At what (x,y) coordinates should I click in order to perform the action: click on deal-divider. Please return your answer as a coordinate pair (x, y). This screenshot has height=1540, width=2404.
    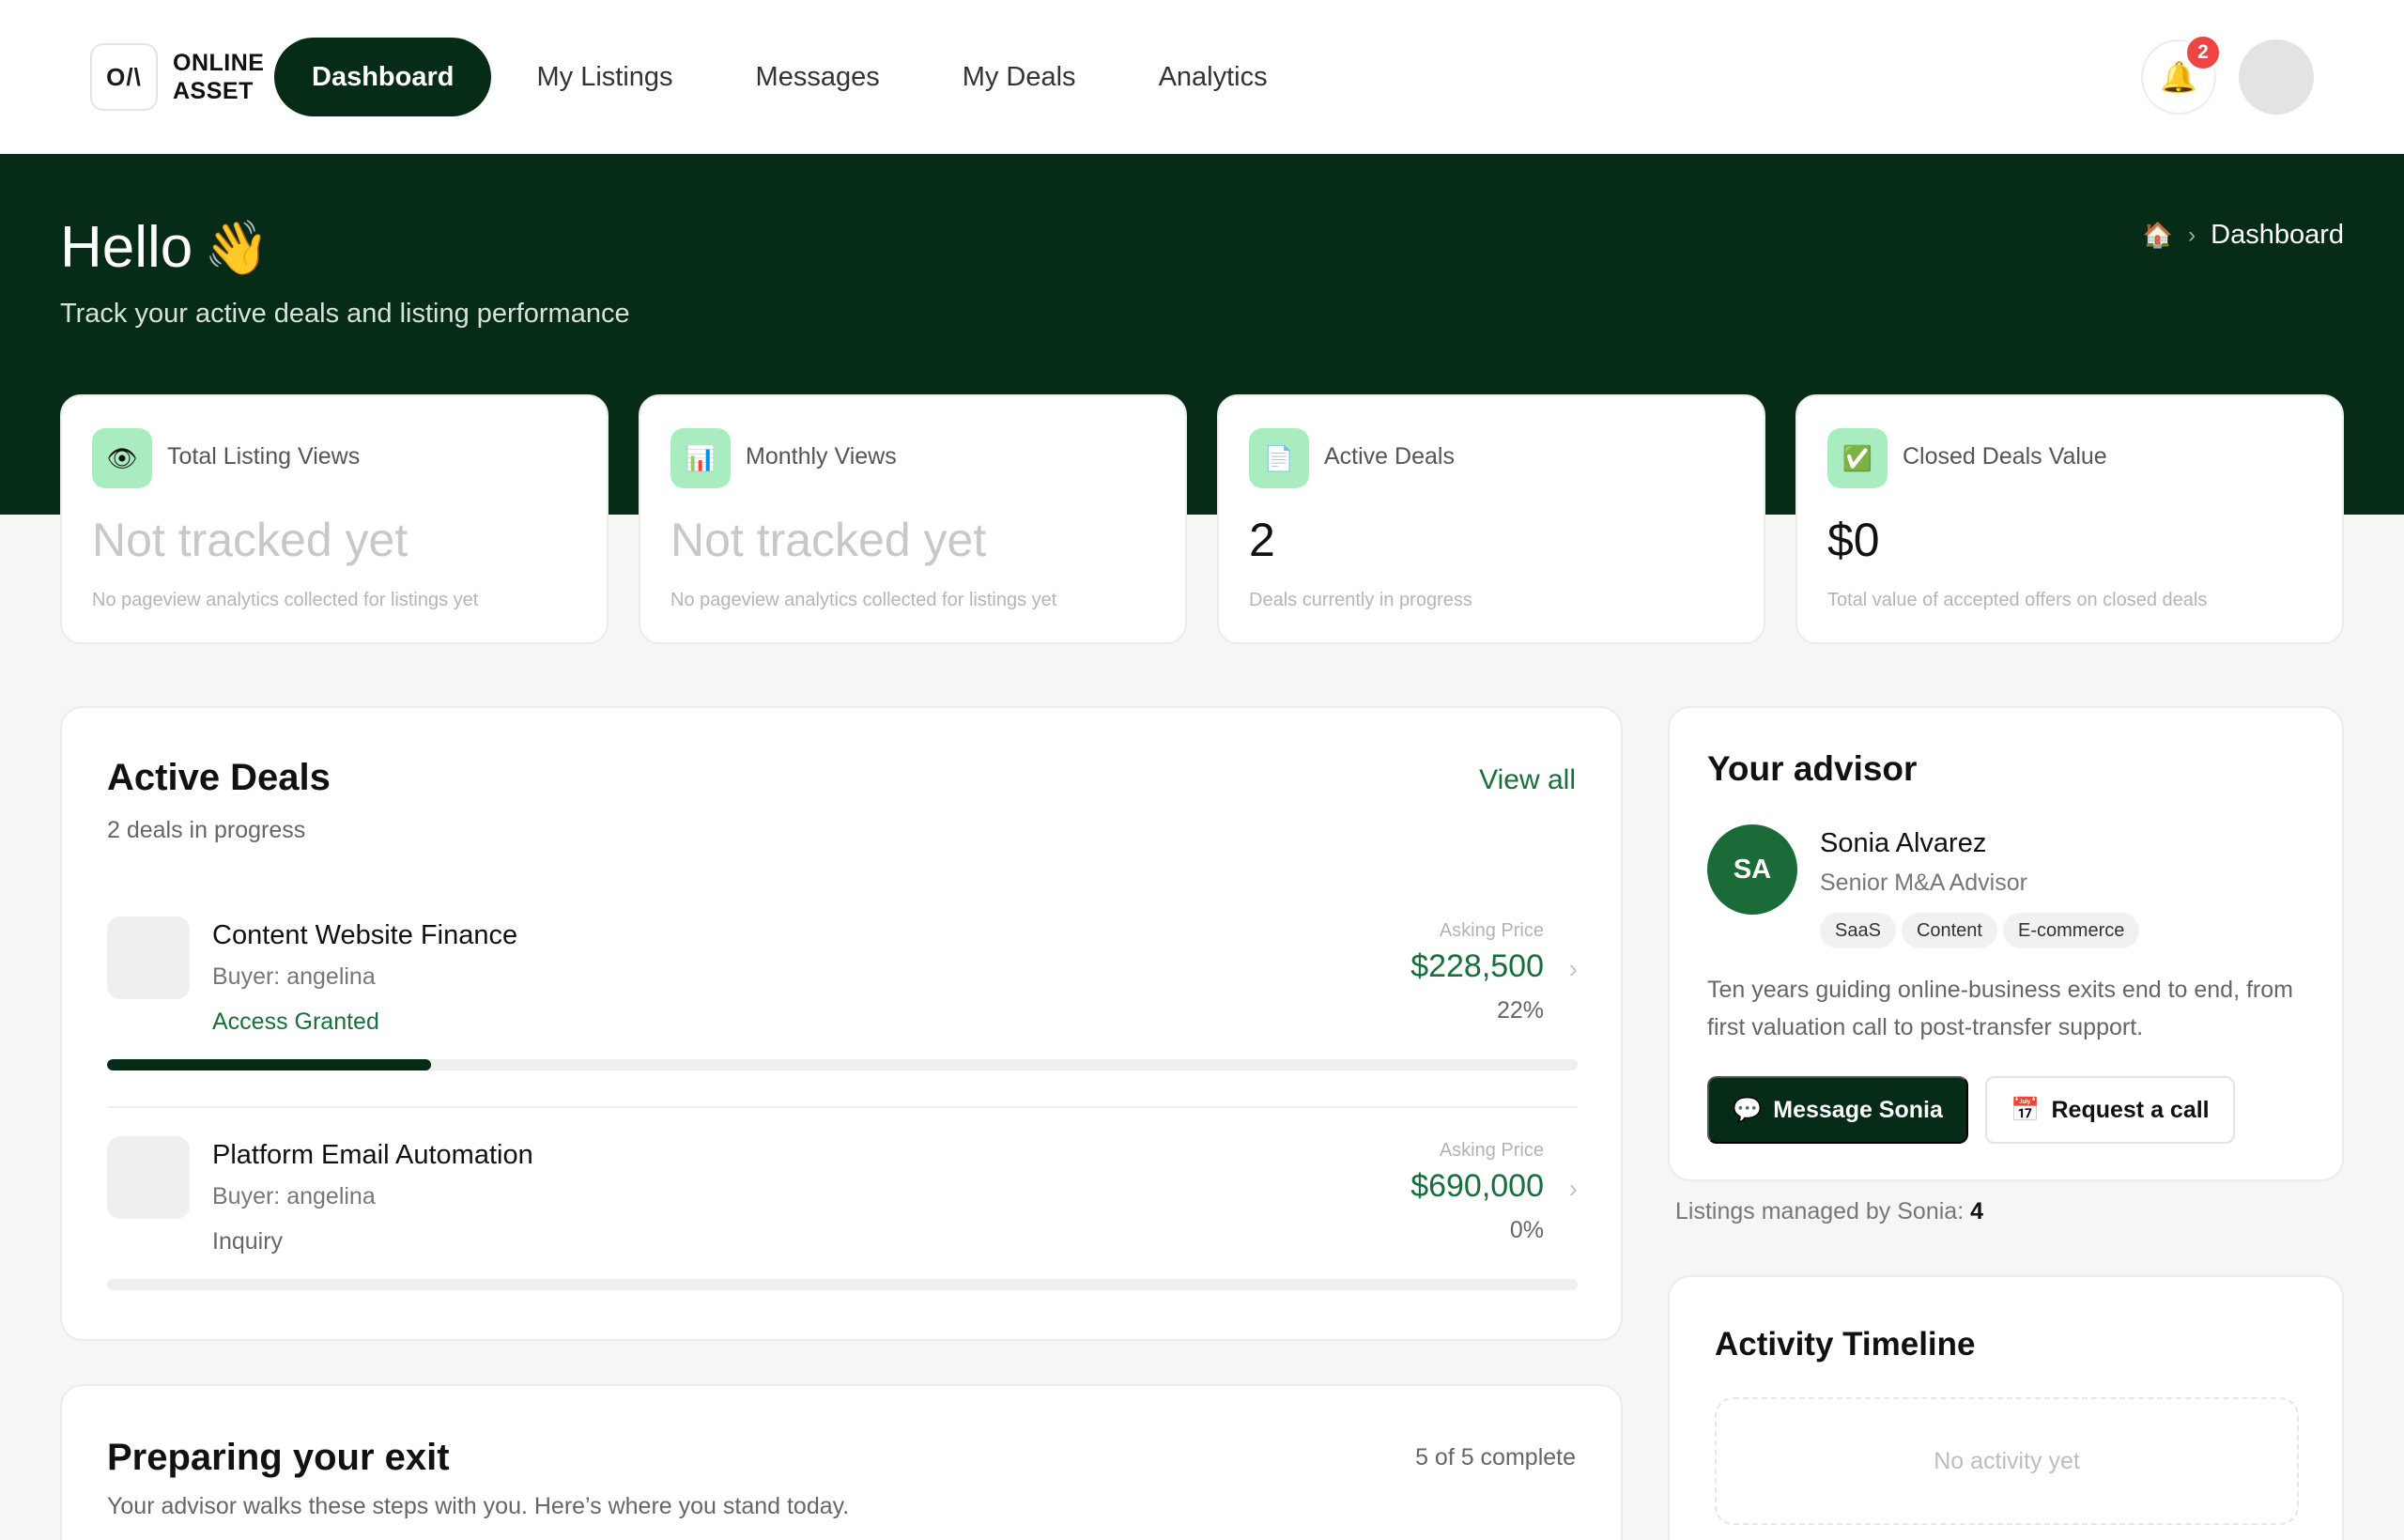
    Looking at the image, I should click on (842, 1107).